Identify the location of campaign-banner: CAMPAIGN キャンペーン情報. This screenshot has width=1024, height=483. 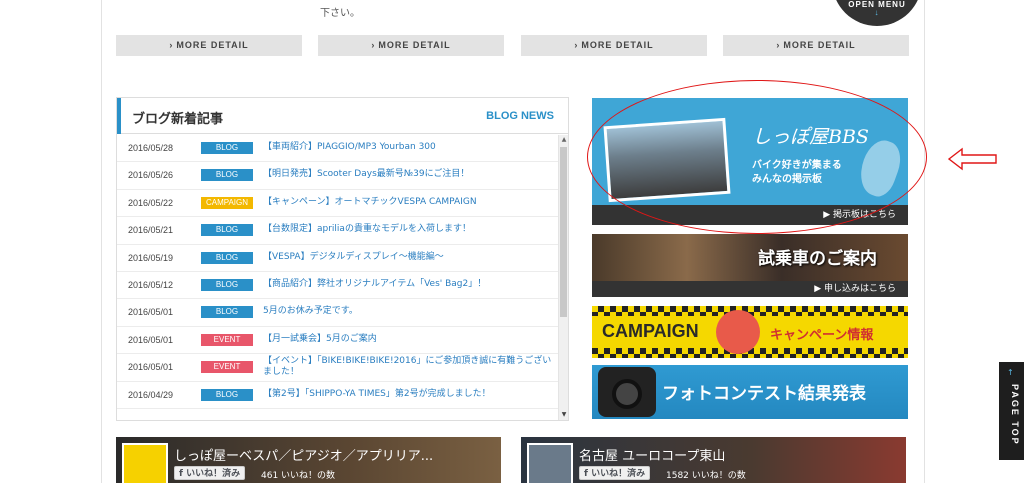
(750, 332).